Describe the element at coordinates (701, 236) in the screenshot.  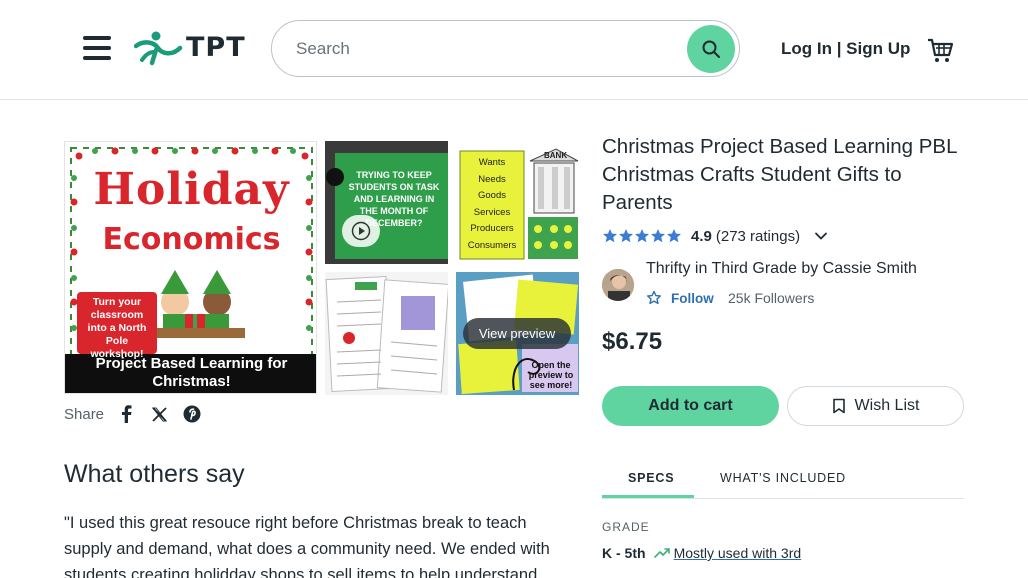
I see `rating-value: 4.9` at that location.